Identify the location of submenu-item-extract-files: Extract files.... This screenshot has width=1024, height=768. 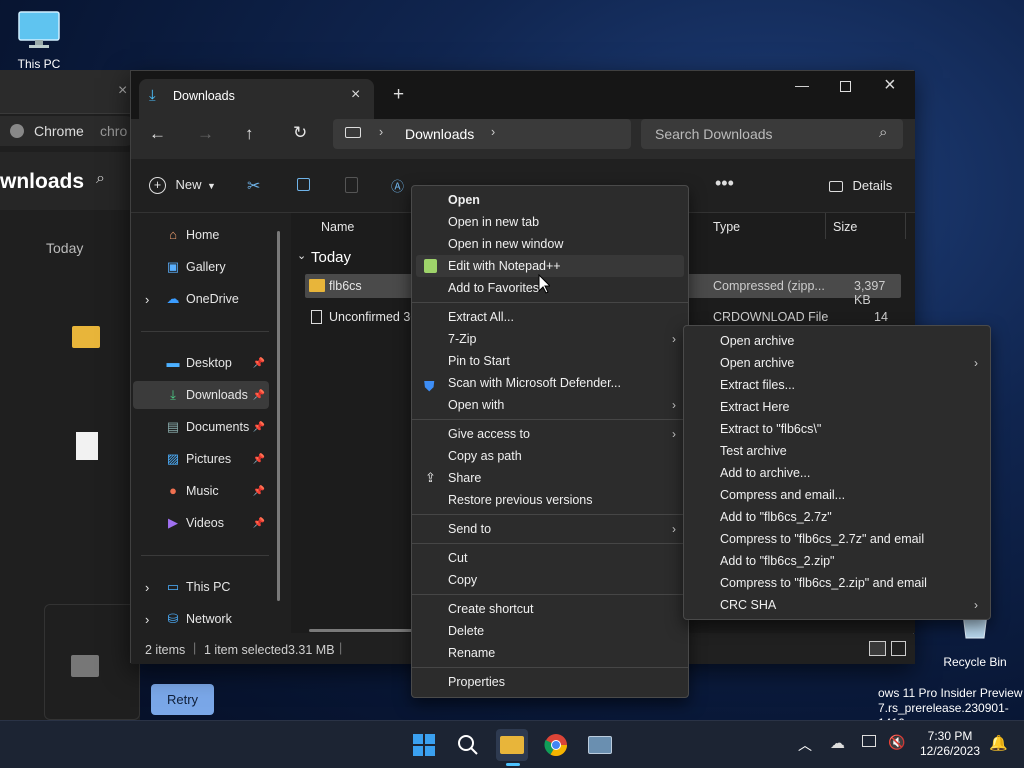
(837, 385).